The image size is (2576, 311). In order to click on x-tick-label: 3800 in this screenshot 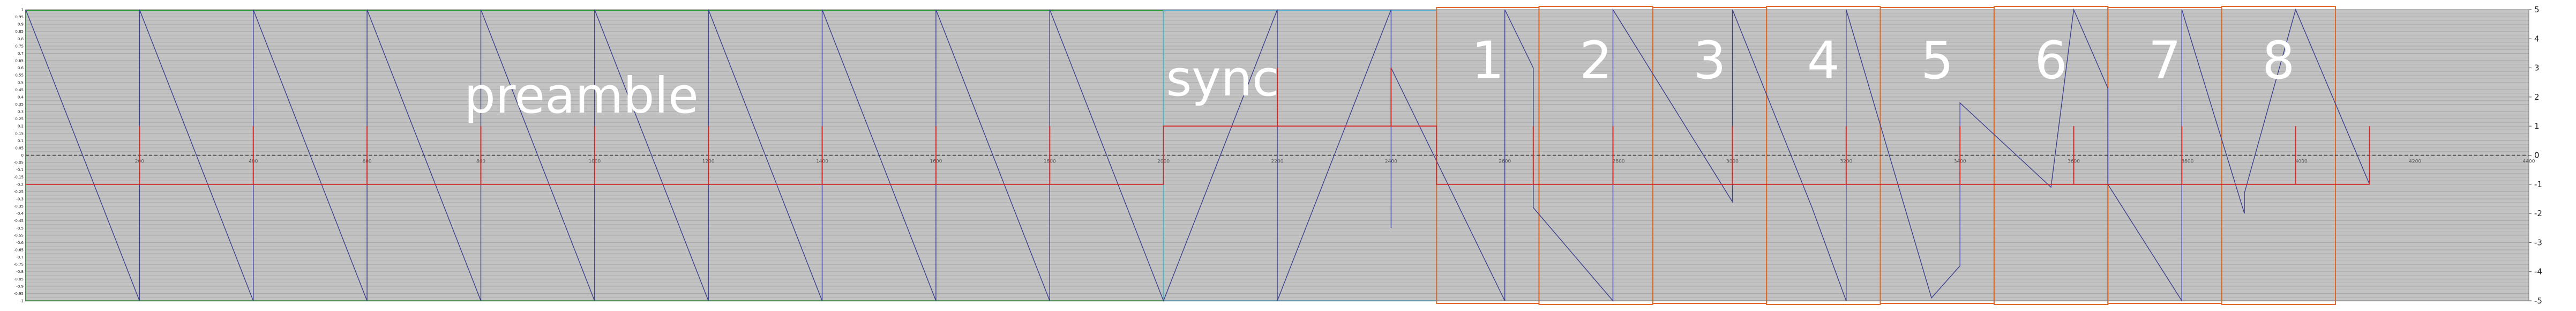, I will do `click(2187, 162)`.